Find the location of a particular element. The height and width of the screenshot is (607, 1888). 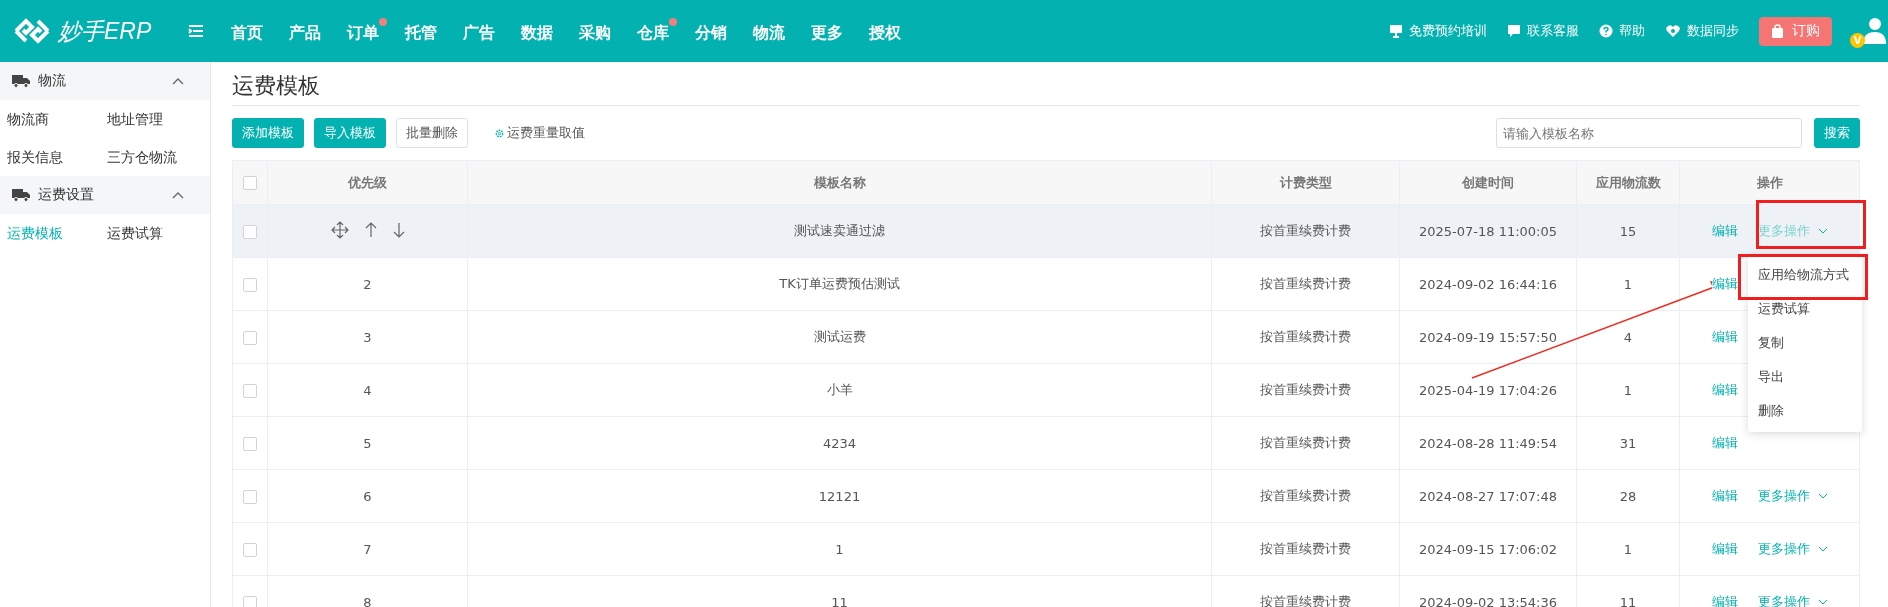

sidebar-item: 物流商 is located at coordinates (57, 119).